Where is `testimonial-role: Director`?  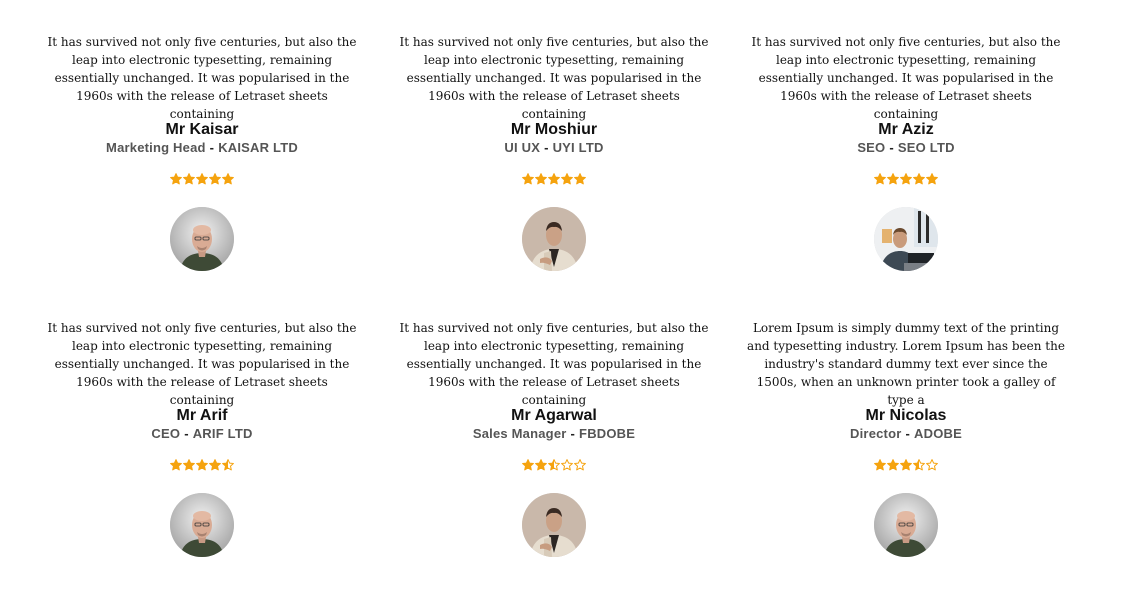 testimonial-role: Director is located at coordinates (876, 433).